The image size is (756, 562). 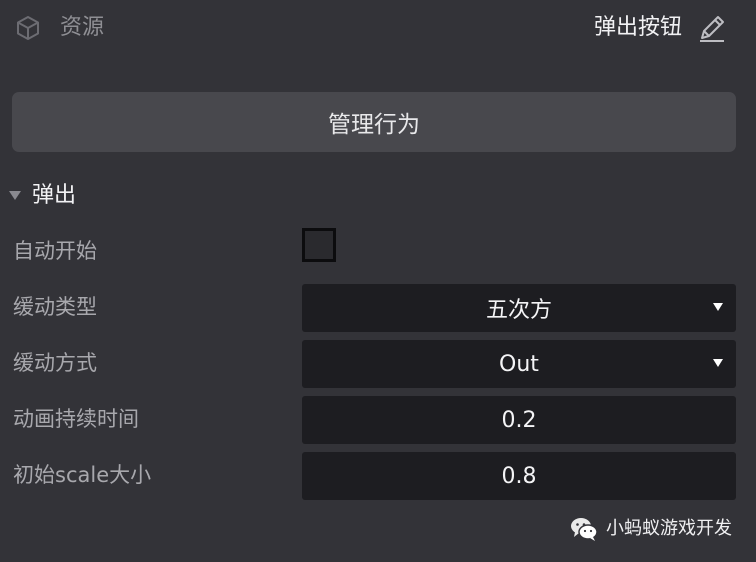 I want to click on ease-type-select: 五次方, so click(x=519, y=308).